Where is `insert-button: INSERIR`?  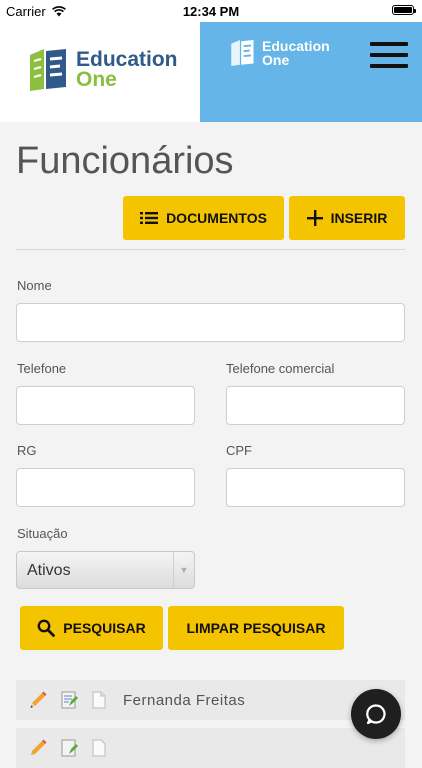
insert-button: INSERIR is located at coordinates (347, 218).